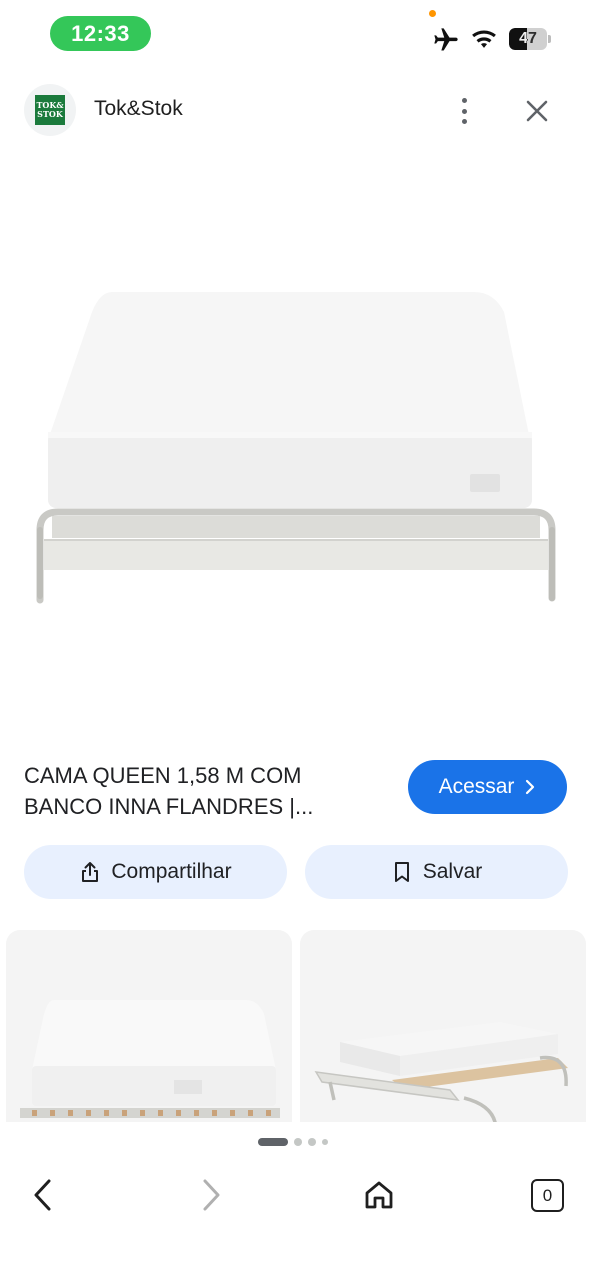 This screenshot has width=592, height=1280. I want to click on site-header: TOK& STOK Tok&Stok, so click(296, 111).